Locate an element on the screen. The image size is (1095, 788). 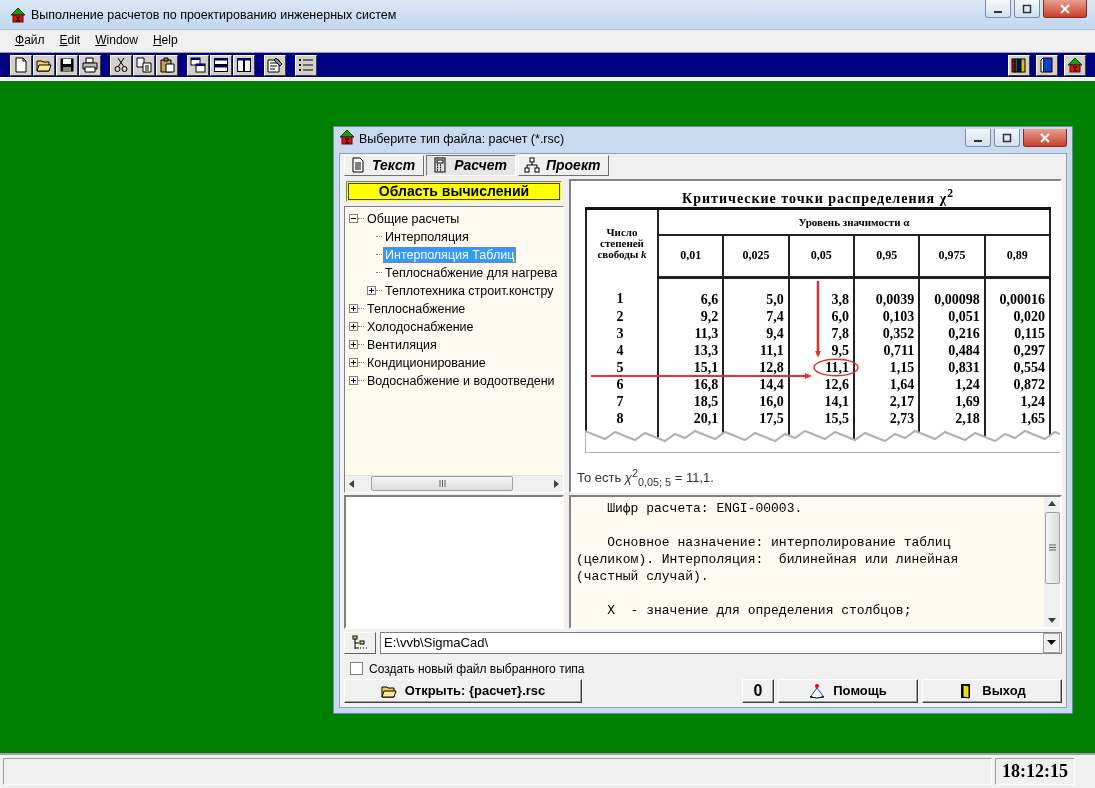
table-cell: 14,1 is located at coordinates (821, 401).